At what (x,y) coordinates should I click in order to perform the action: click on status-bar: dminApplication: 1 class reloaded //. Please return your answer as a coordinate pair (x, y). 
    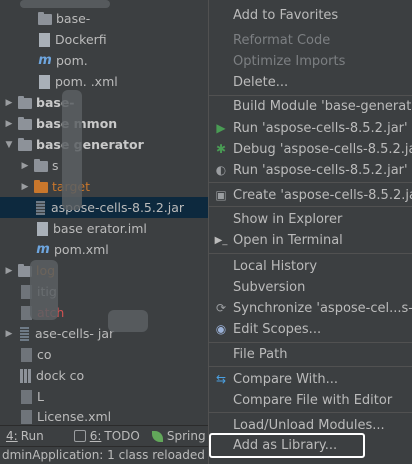
    Looking at the image, I should click on (104, 455).